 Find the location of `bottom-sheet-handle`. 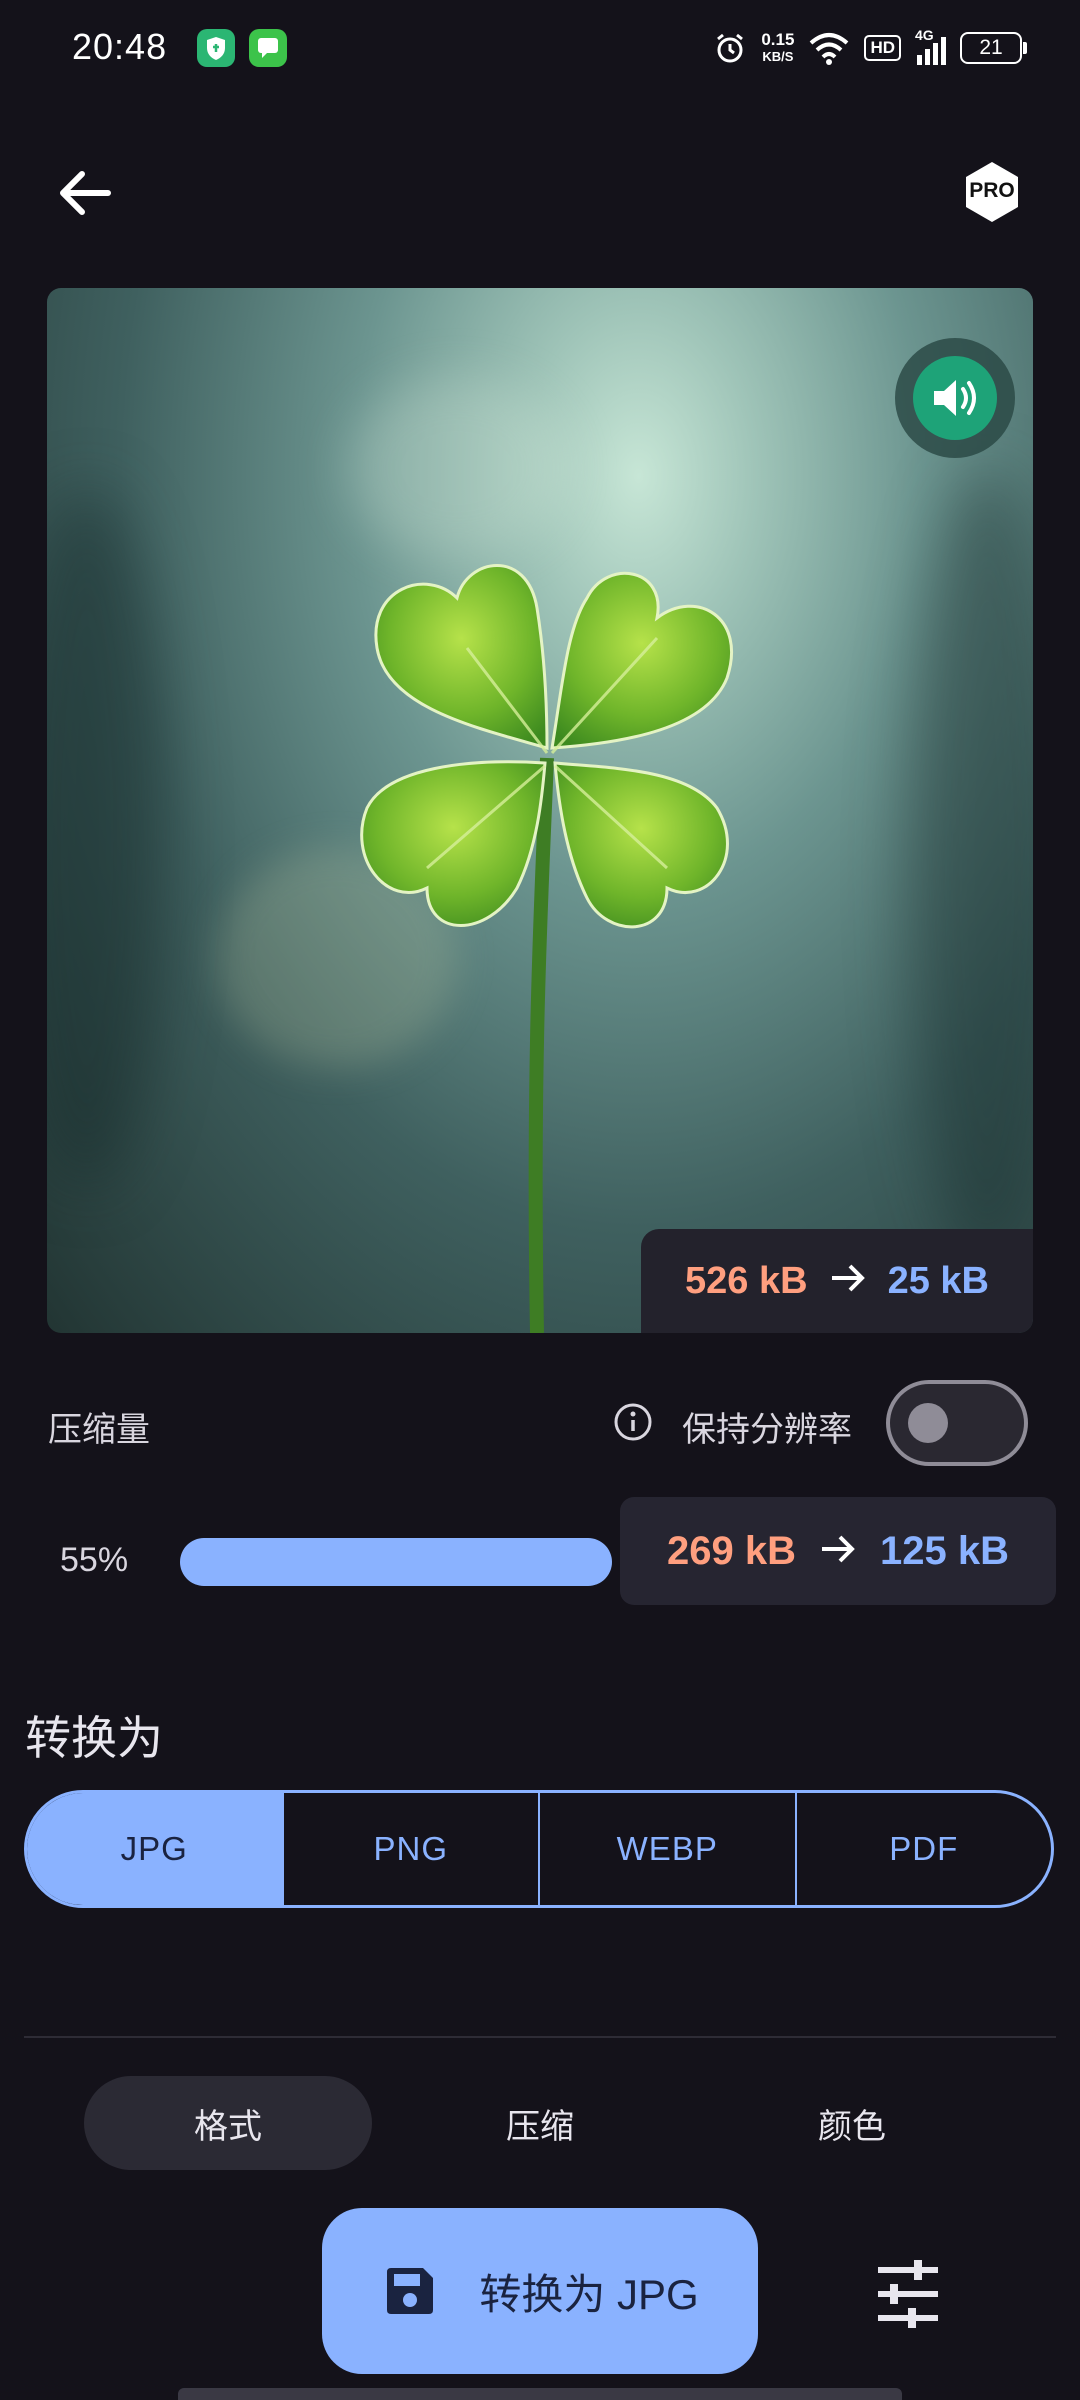

bottom-sheet-handle is located at coordinates (540, 2394).